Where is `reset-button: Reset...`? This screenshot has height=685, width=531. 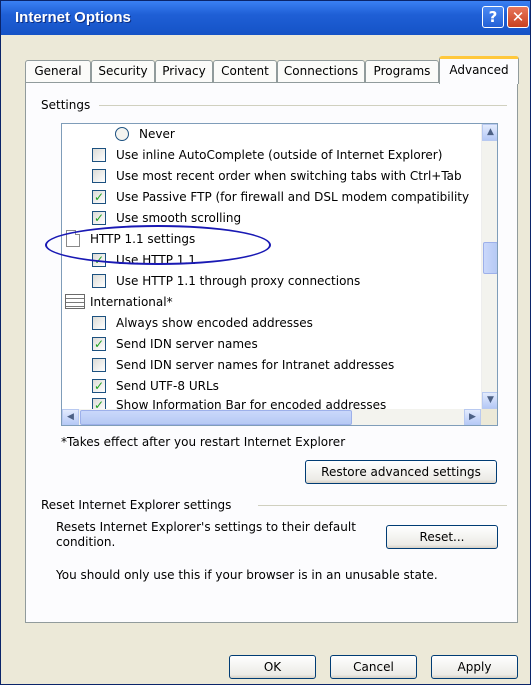 reset-button: Reset... is located at coordinates (442, 537).